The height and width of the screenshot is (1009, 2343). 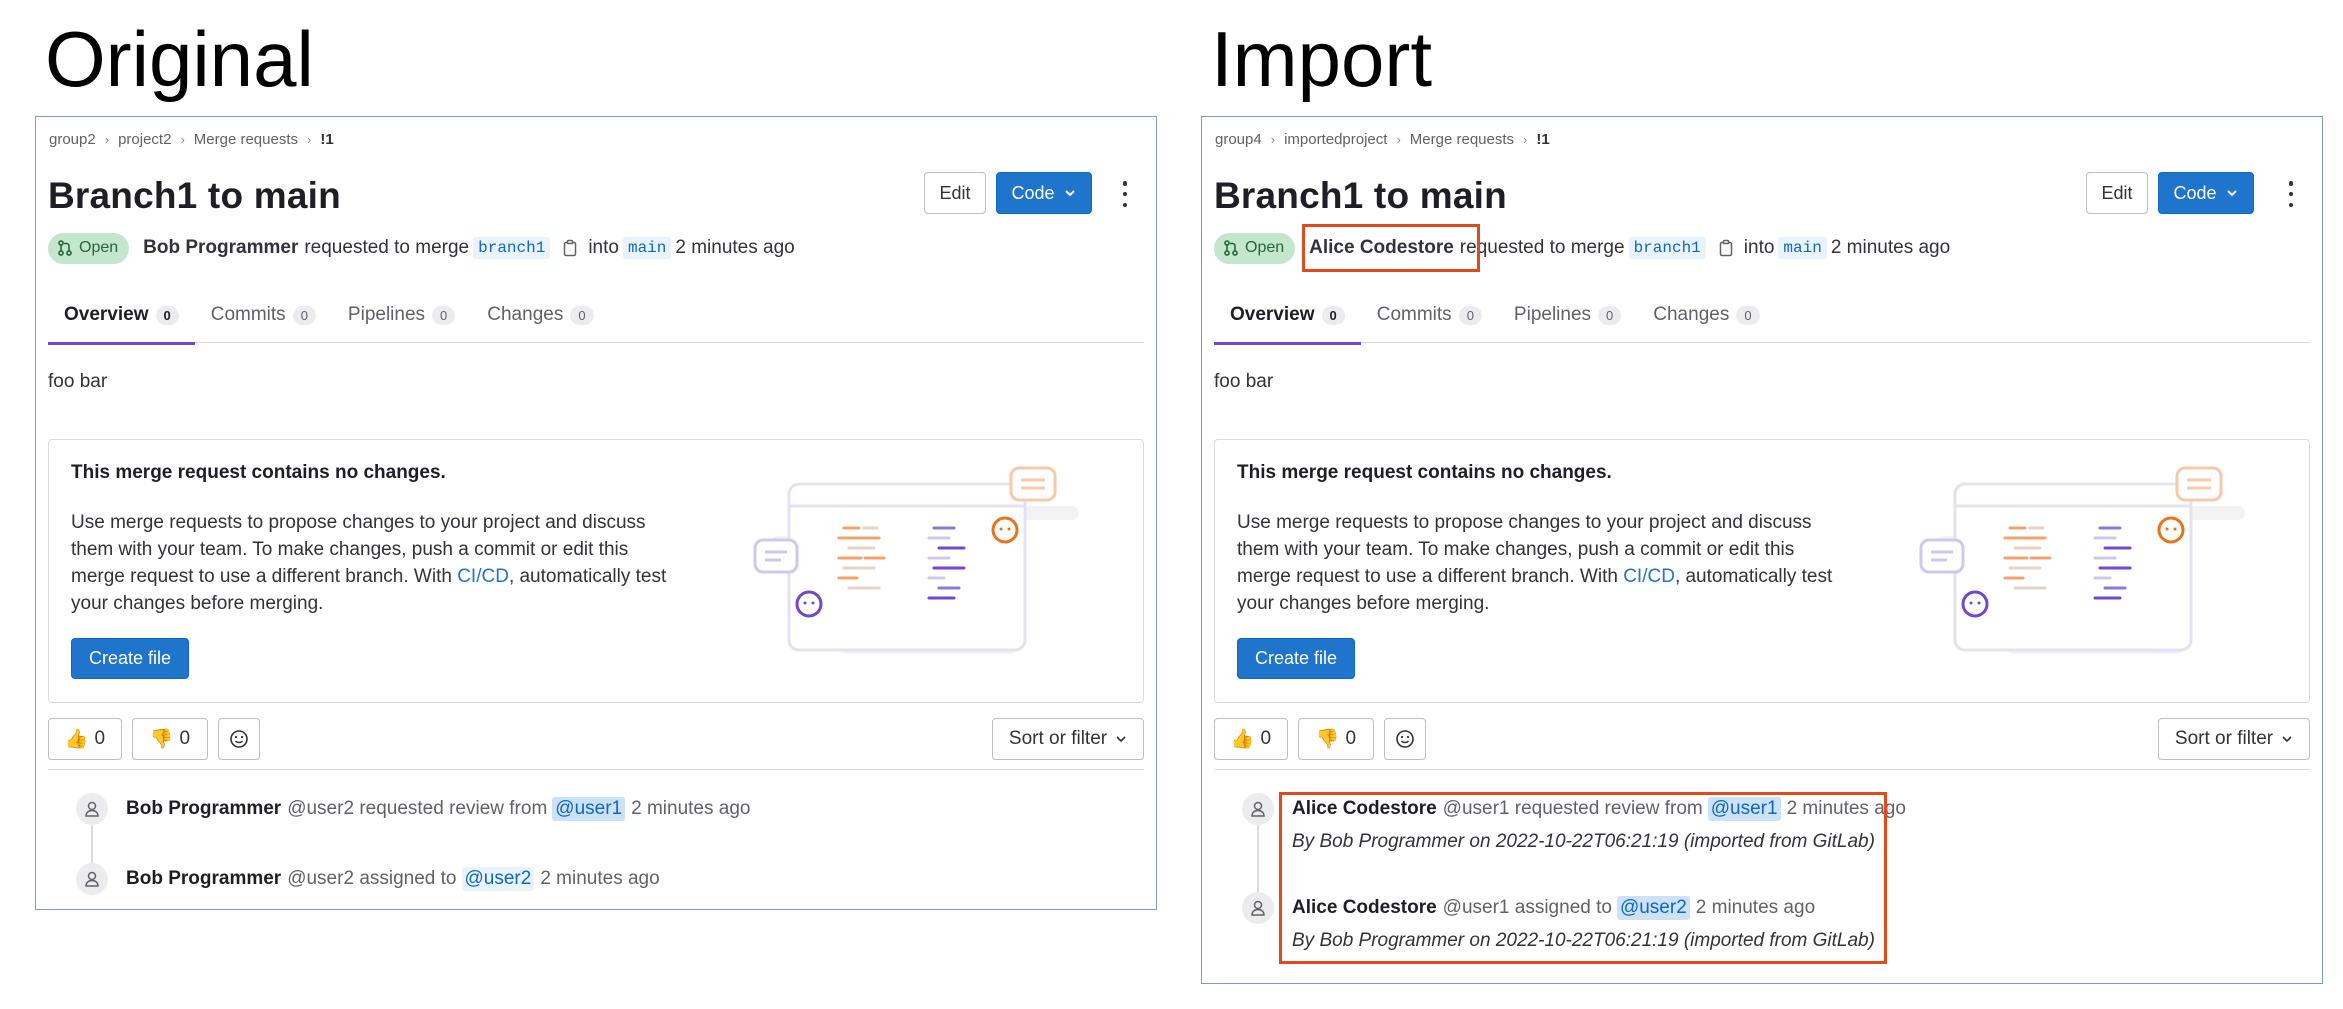 I want to click on merge-request-icon, so click(x=1231, y=248).